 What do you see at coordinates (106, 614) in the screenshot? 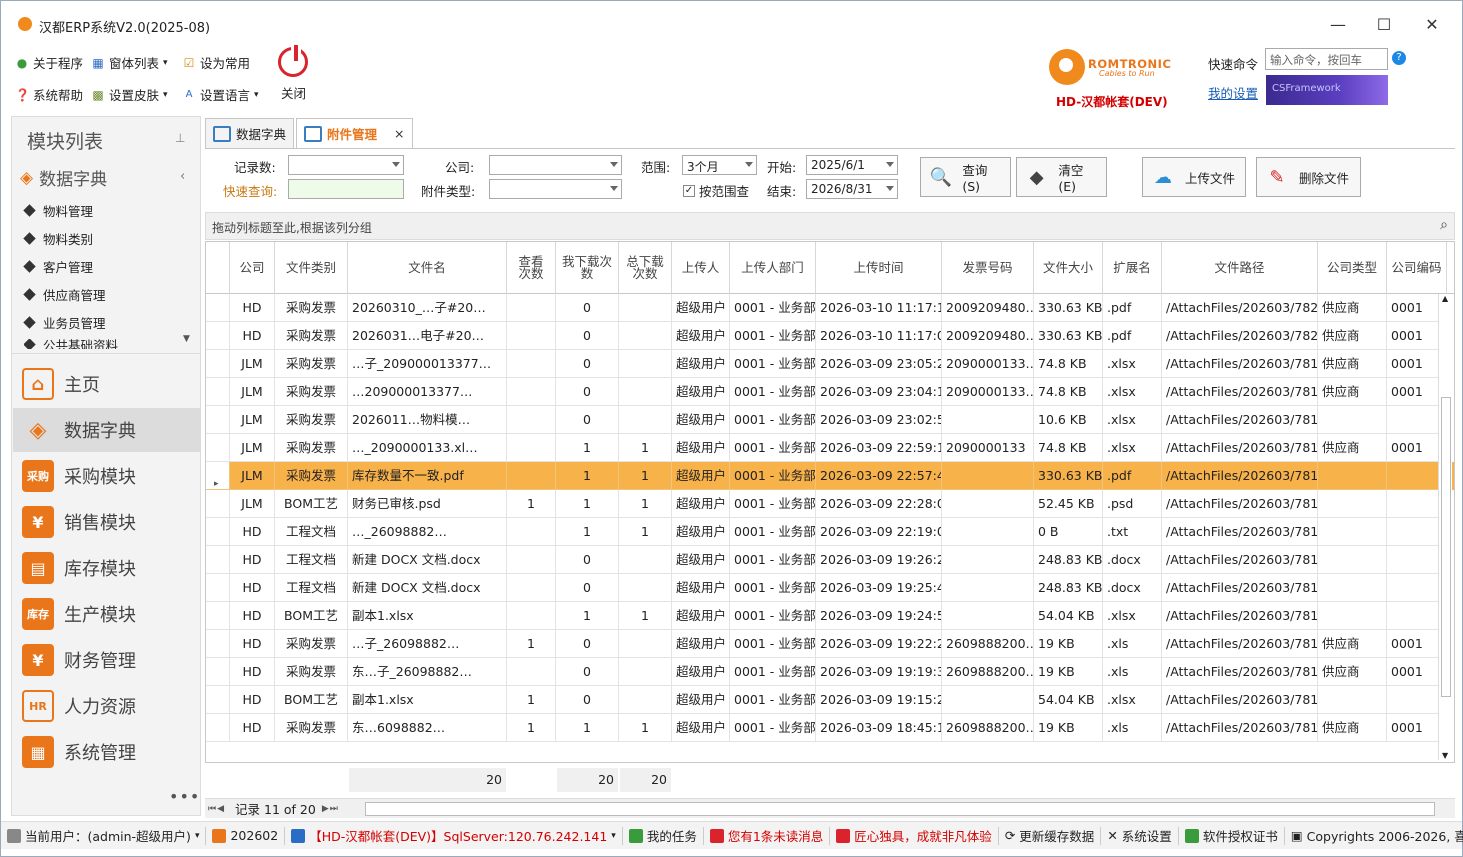
I see `module-production: 库存 生产模块` at bounding box center [106, 614].